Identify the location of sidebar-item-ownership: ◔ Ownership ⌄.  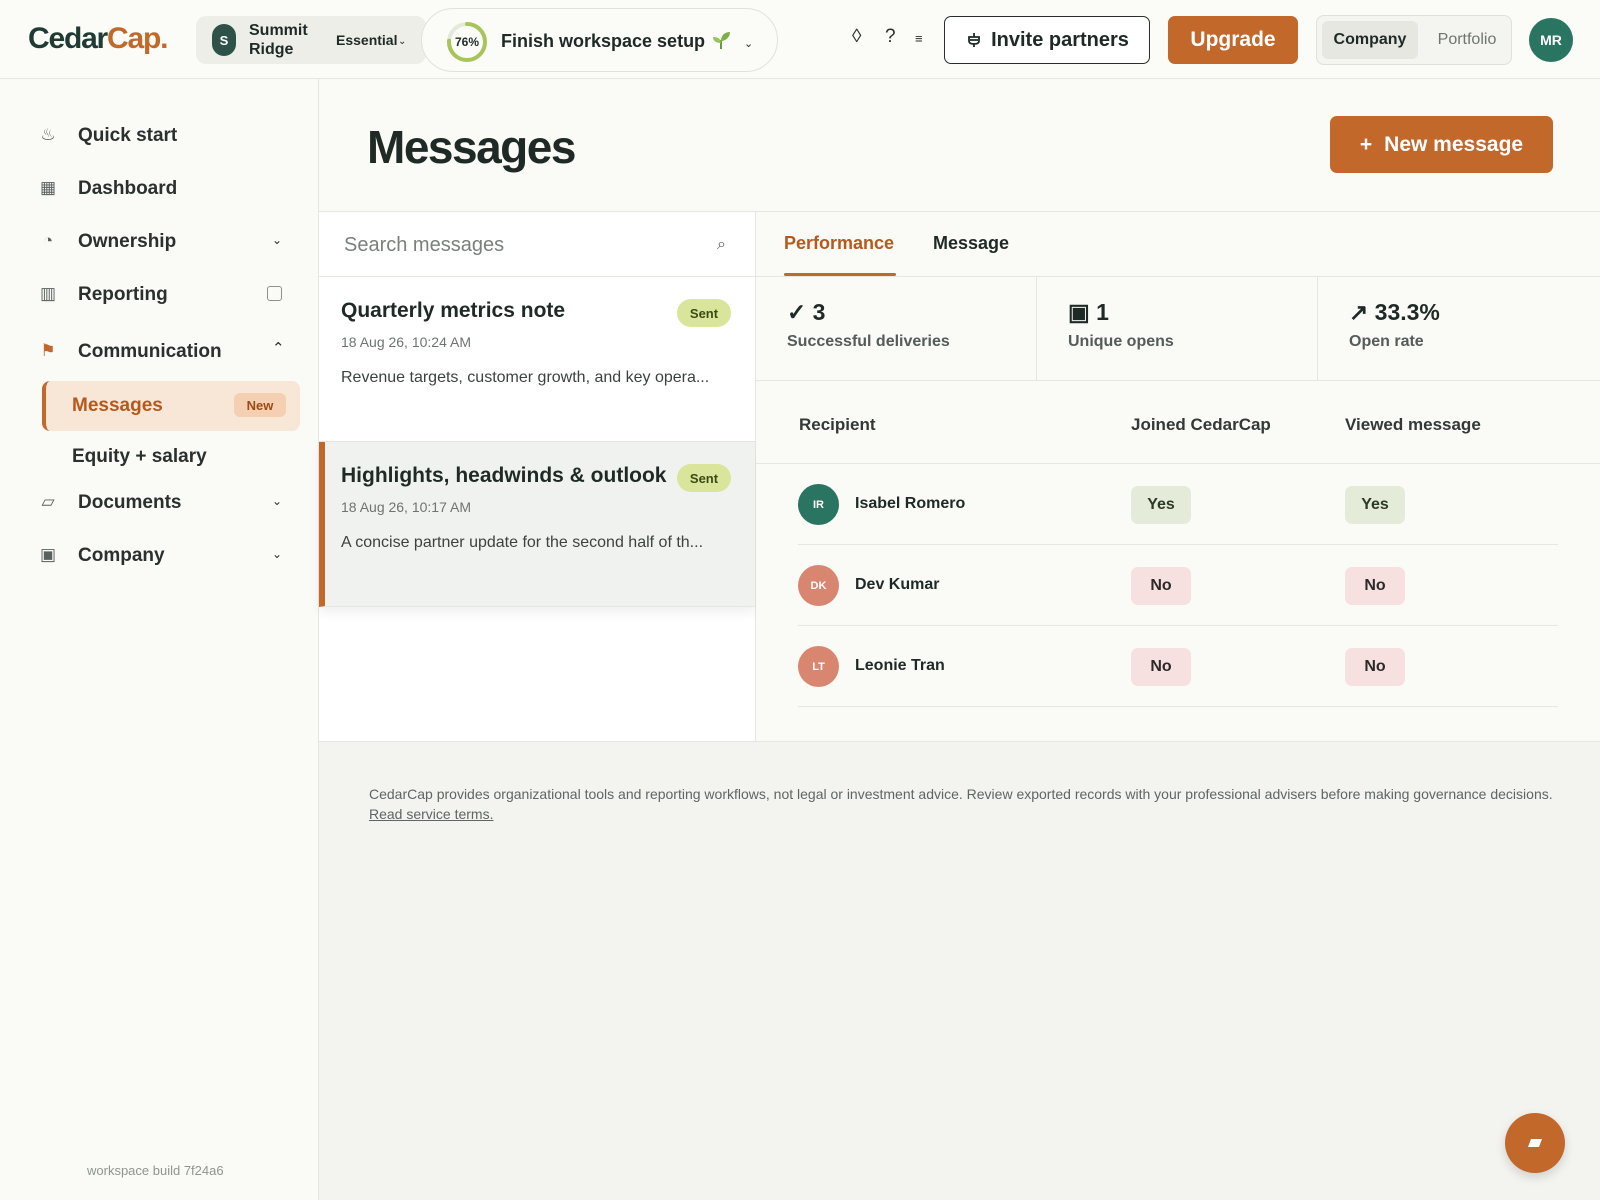
(159, 241).